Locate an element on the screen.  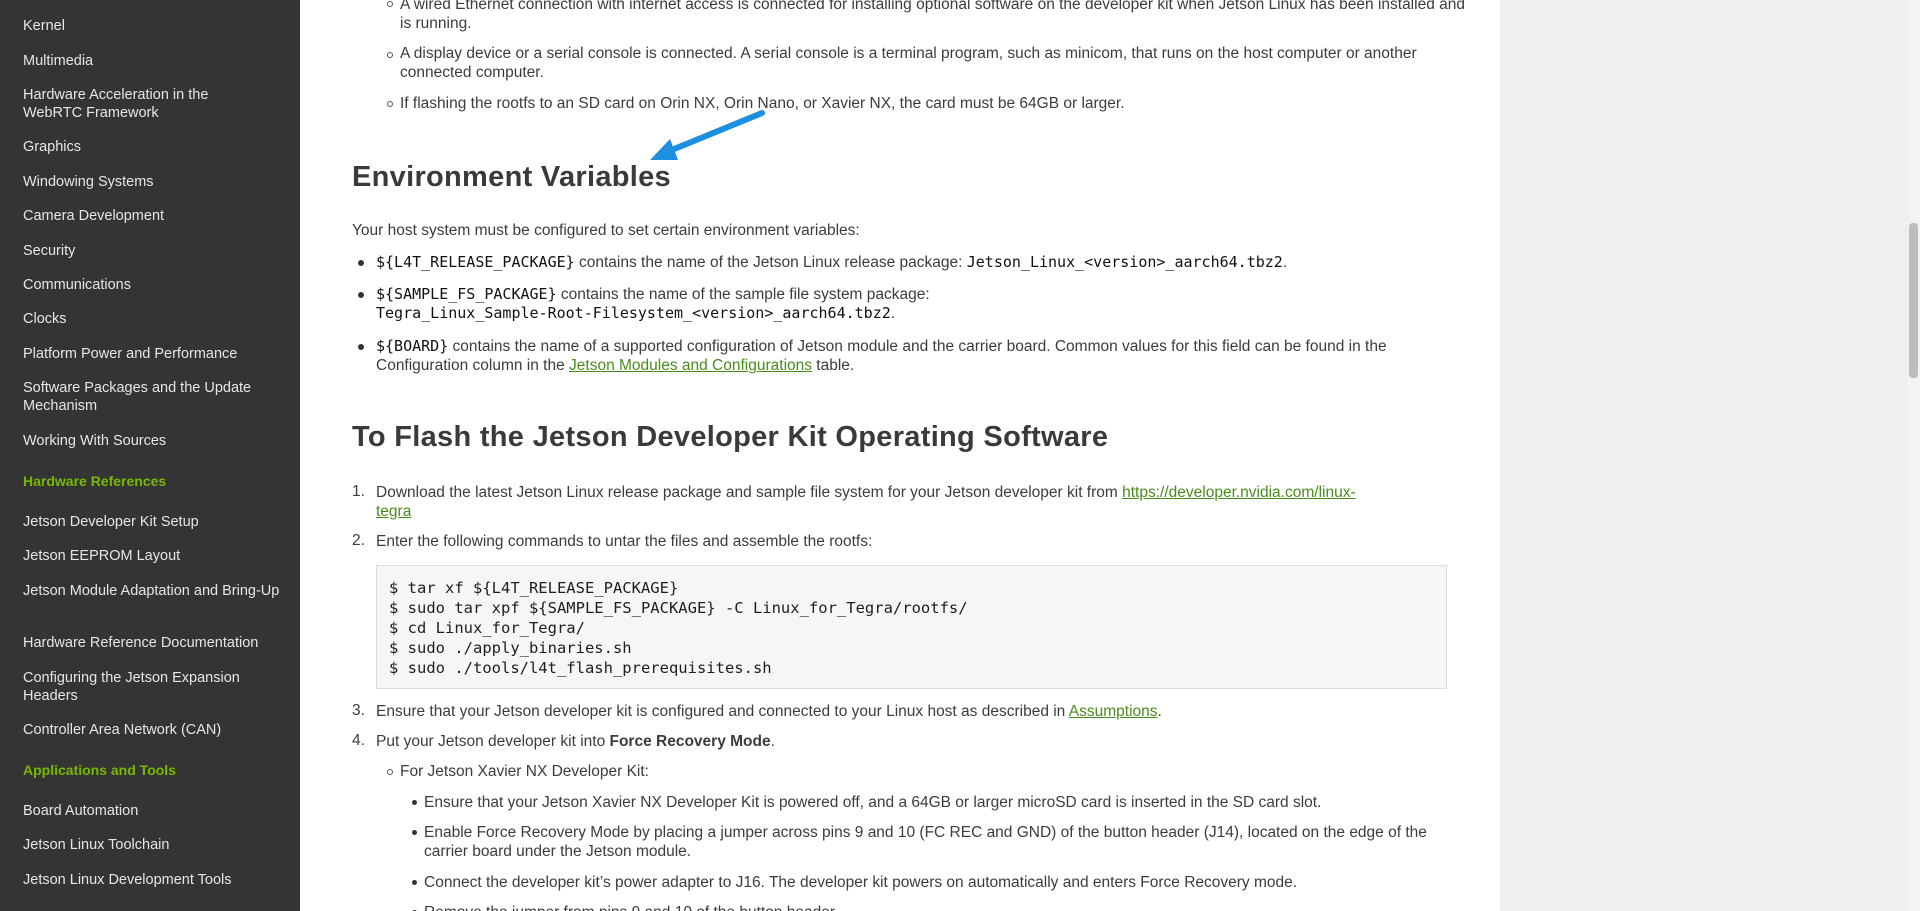
sidebar-item-dev-tools: Jetson Linux Development Tools is located at coordinates (152, 880).